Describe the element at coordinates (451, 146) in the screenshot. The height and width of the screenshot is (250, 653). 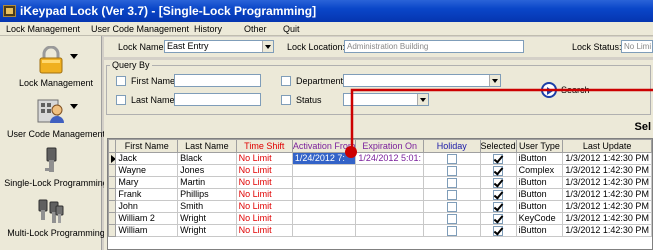
I see `column-header-holiday: Holiday` at that location.